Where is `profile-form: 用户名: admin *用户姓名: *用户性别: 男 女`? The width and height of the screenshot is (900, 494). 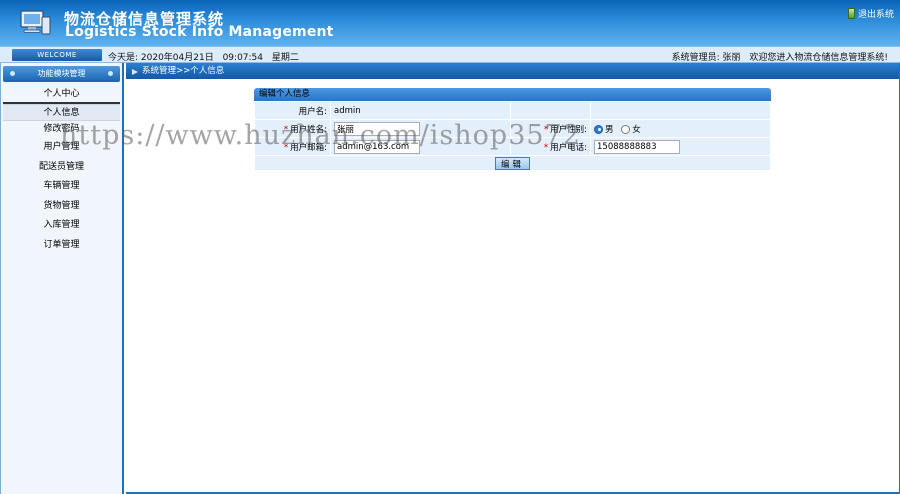
profile-form: 用户名: admin *用户姓名: *用户性别: 男 女 is located at coordinates (512, 136).